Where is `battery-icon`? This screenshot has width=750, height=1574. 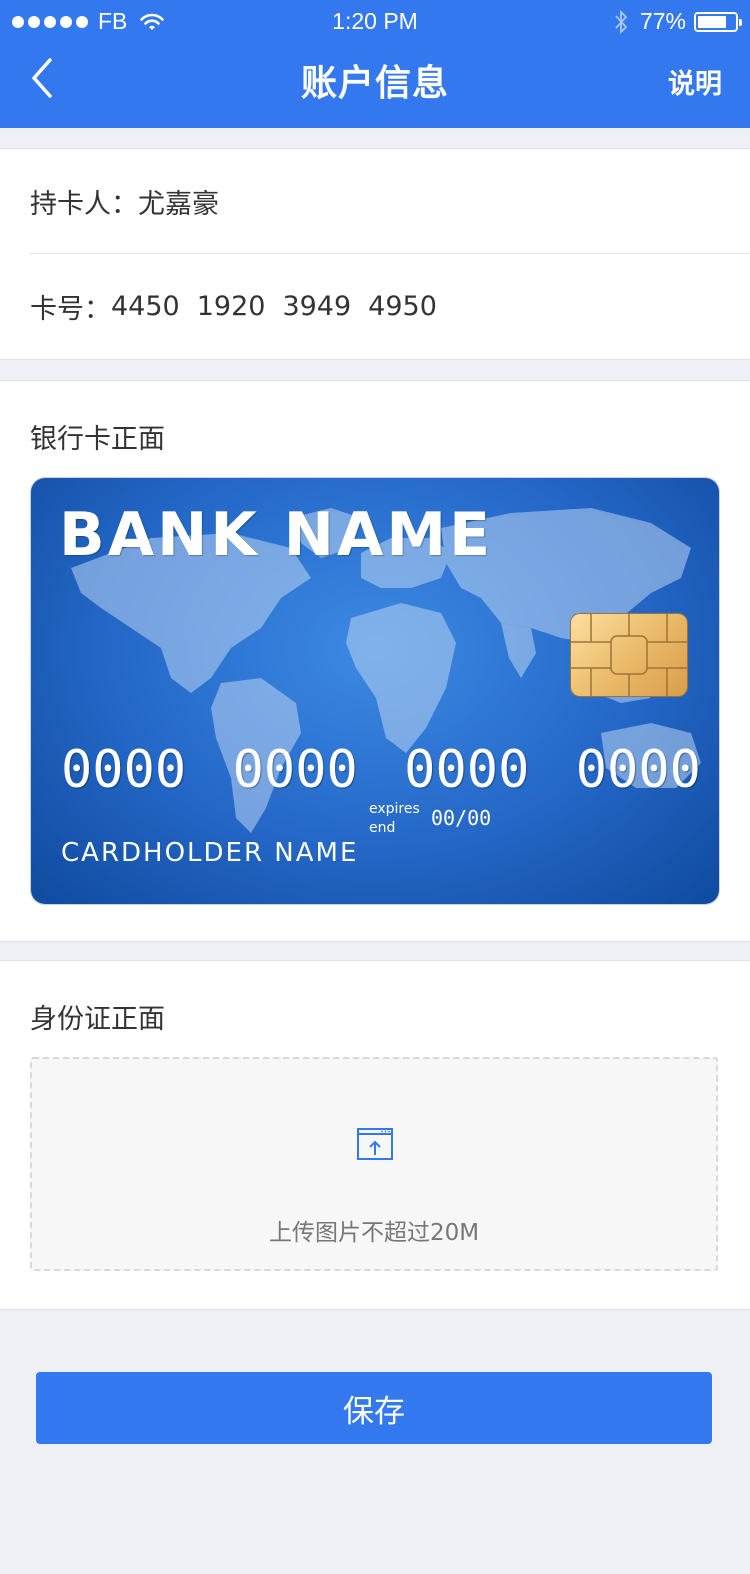 battery-icon is located at coordinates (718, 21).